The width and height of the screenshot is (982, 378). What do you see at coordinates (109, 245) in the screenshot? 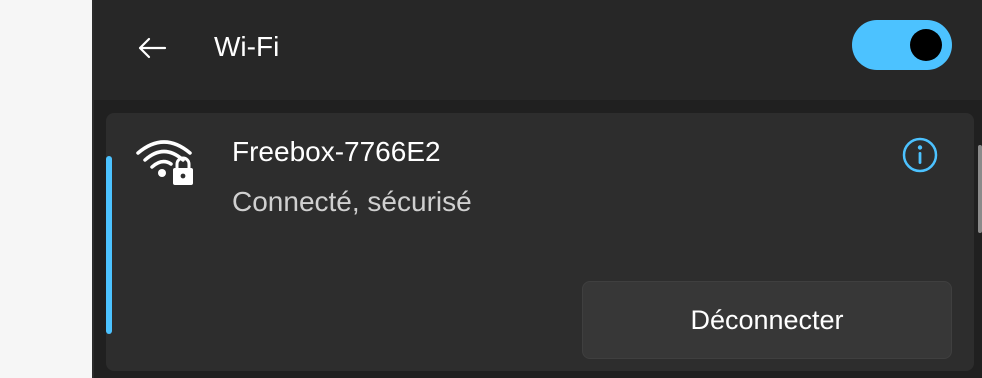
I see `selected-indicator` at bounding box center [109, 245].